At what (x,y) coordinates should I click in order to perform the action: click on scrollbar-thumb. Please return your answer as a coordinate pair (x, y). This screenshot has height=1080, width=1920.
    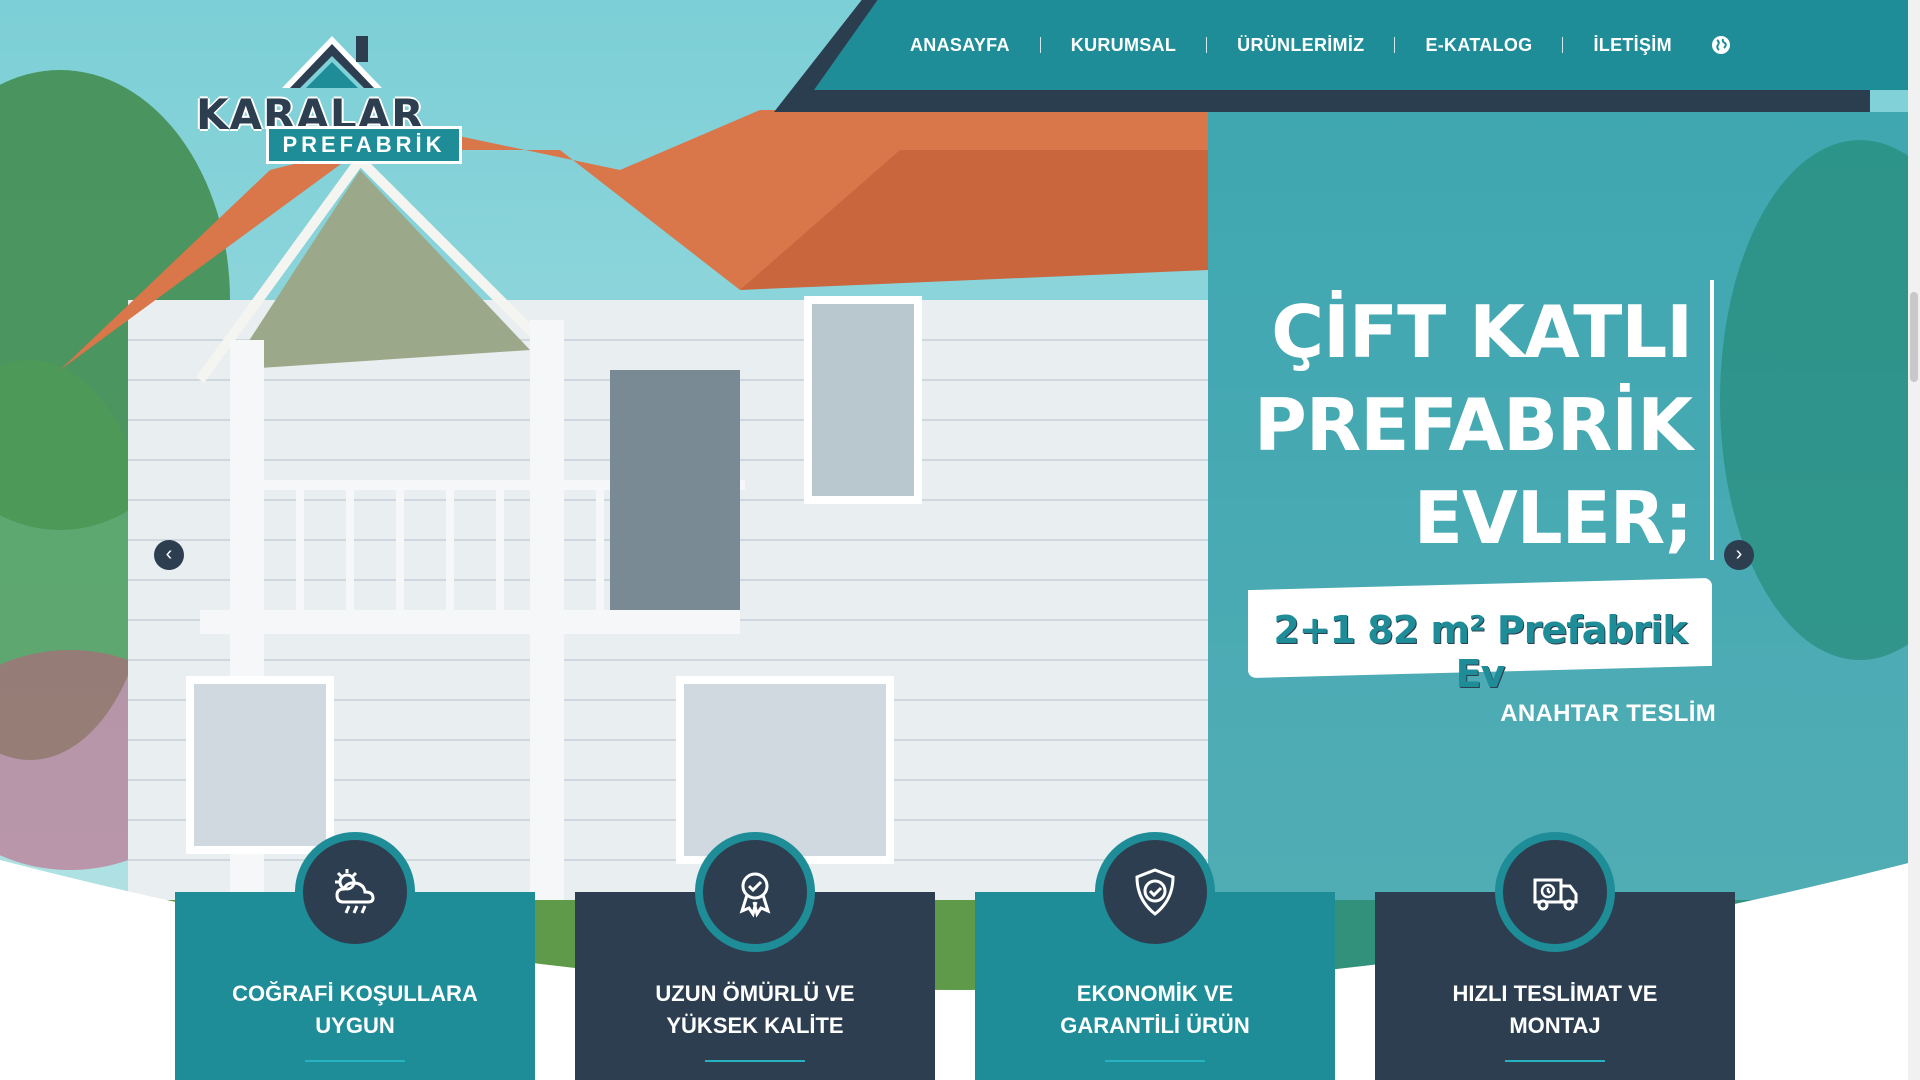
    Looking at the image, I should click on (1914, 337).